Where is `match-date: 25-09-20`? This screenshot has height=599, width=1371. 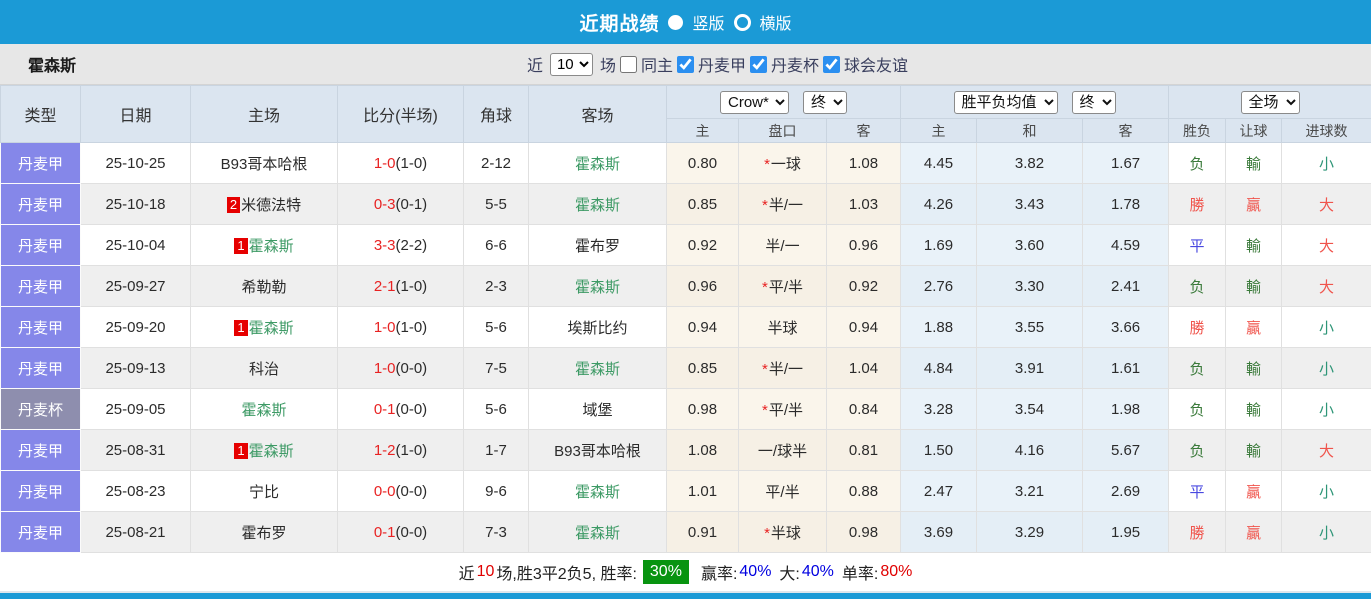 match-date: 25-09-20 is located at coordinates (135, 327).